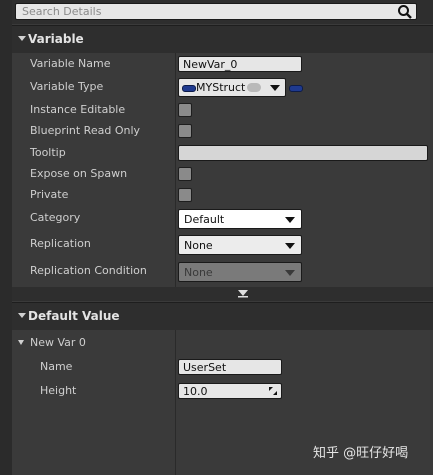  Describe the element at coordinates (6, 237) in the screenshot. I see `left-edge-strip` at that location.